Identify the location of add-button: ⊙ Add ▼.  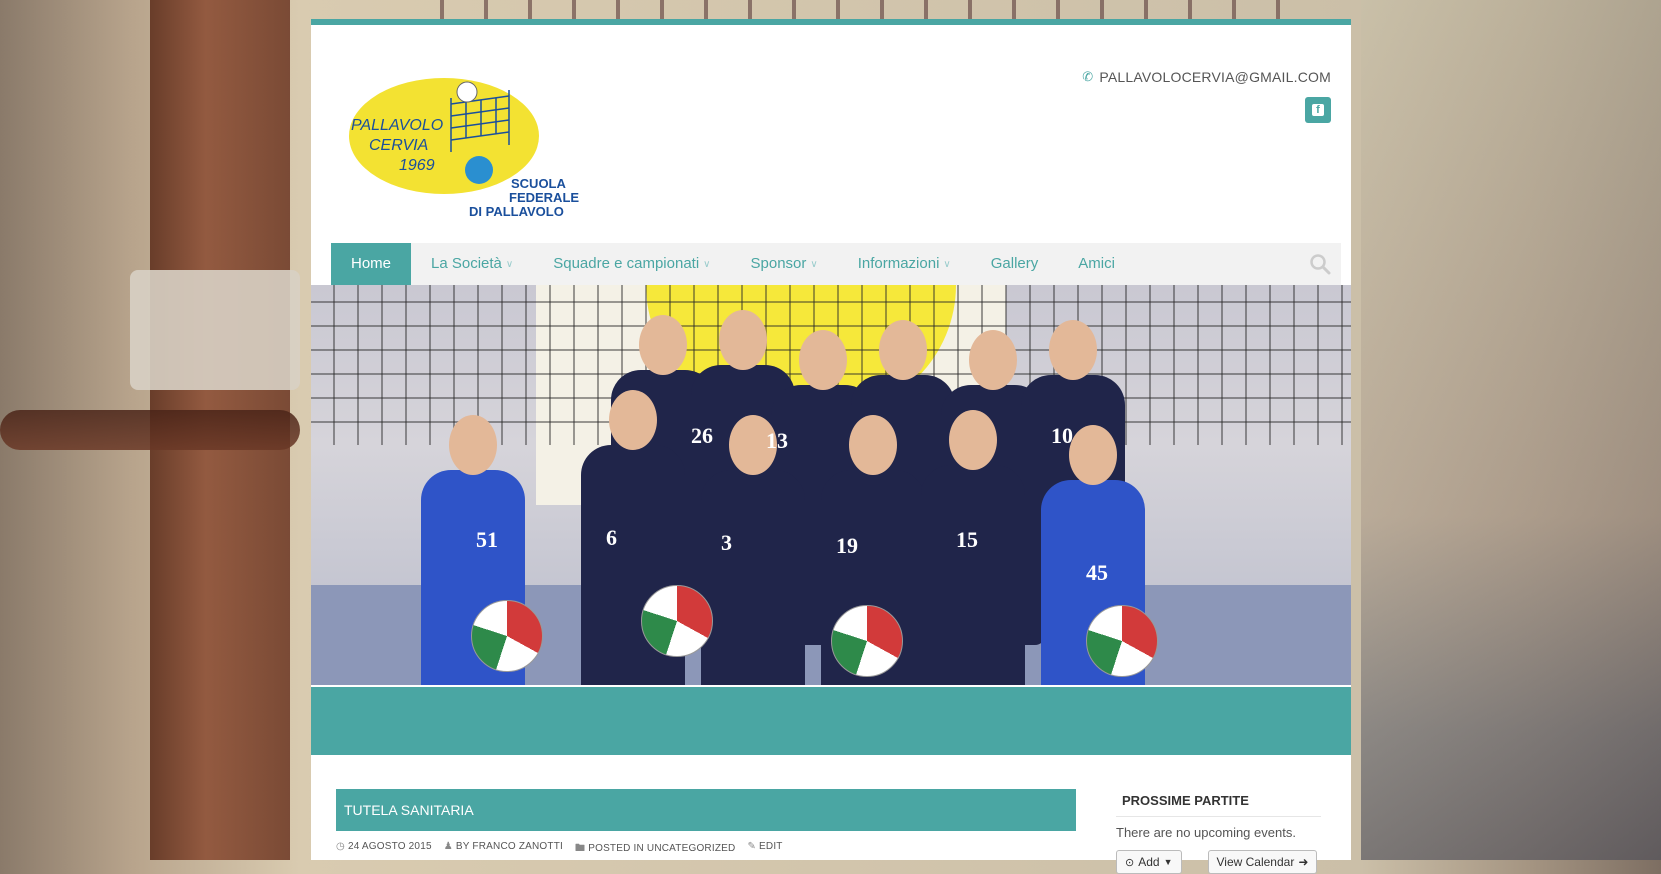
(1149, 862).